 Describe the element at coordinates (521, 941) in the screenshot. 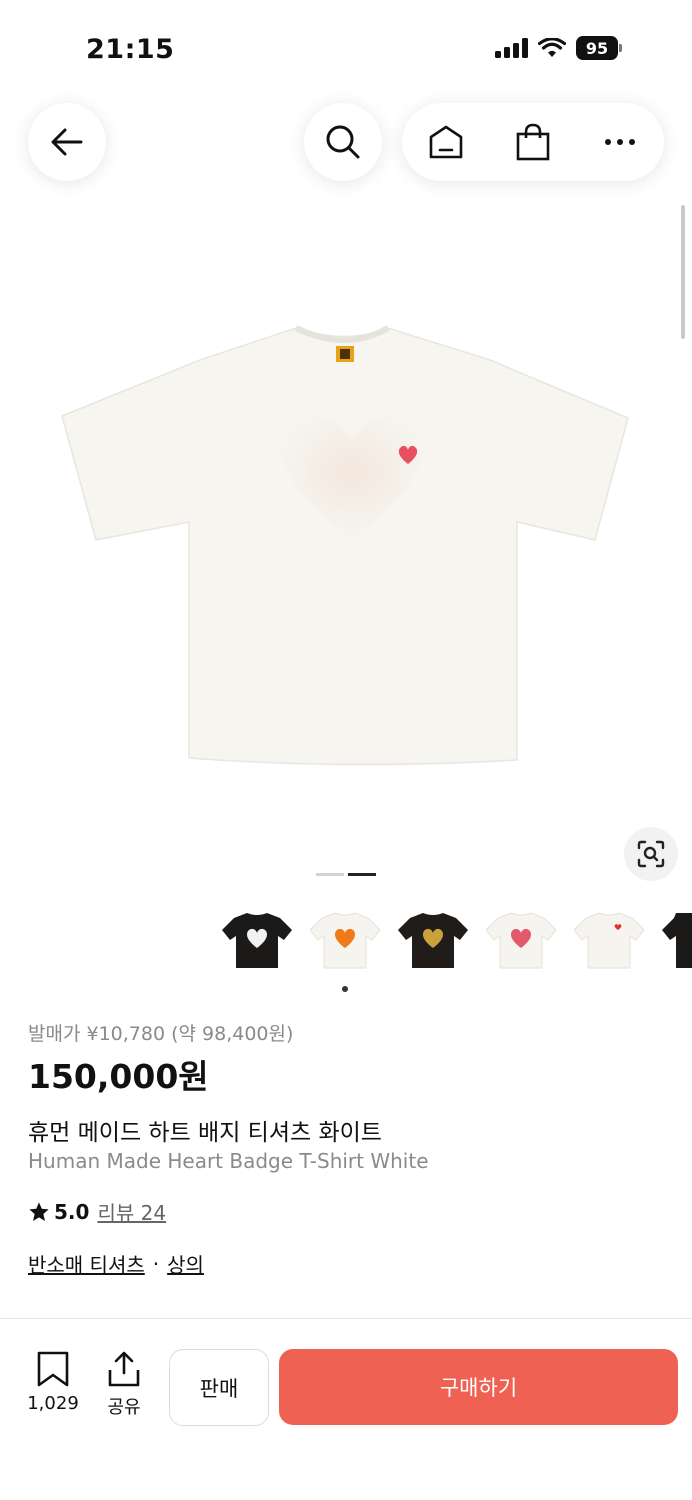

I see `thumbnail-white-pink-heart` at that location.